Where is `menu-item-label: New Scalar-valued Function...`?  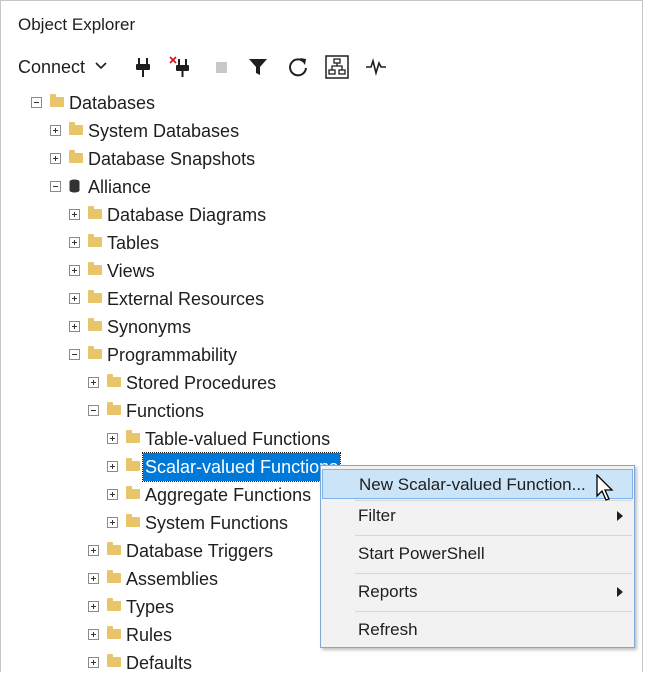 menu-item-label: New Scalar-valued Function... is located at coordinates (472, 484).